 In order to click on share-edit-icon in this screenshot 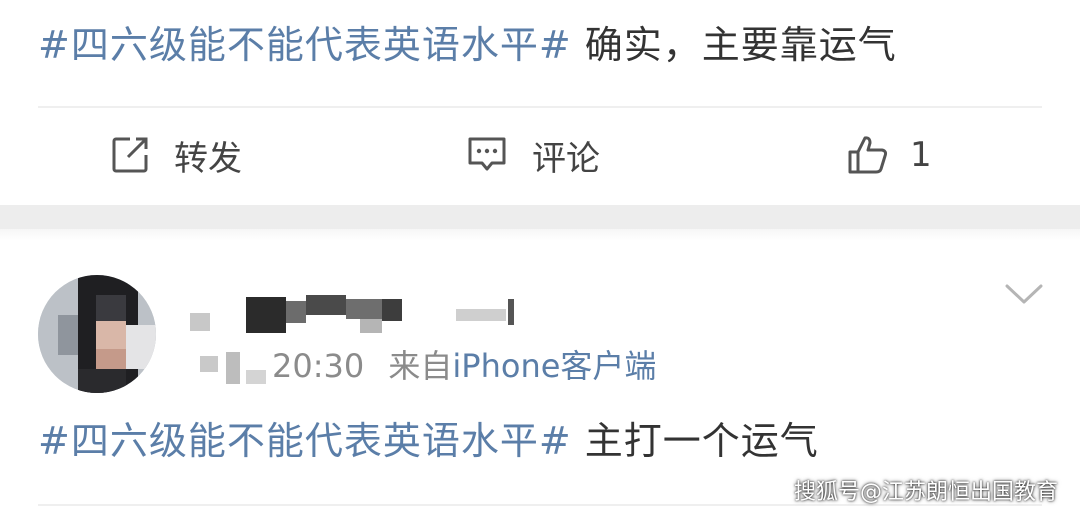, I will do `click(130, 155)`.